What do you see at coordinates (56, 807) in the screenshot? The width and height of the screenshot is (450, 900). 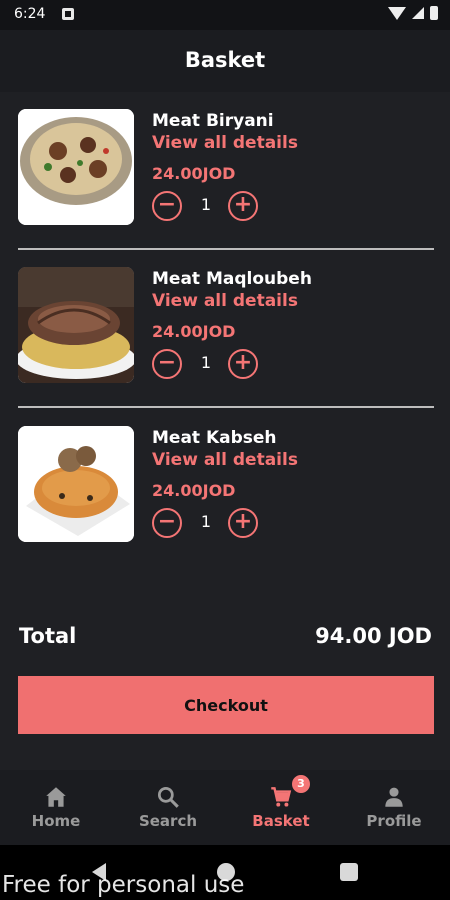 I see `nav-item-home: Home` at bounding box center [56, 807].